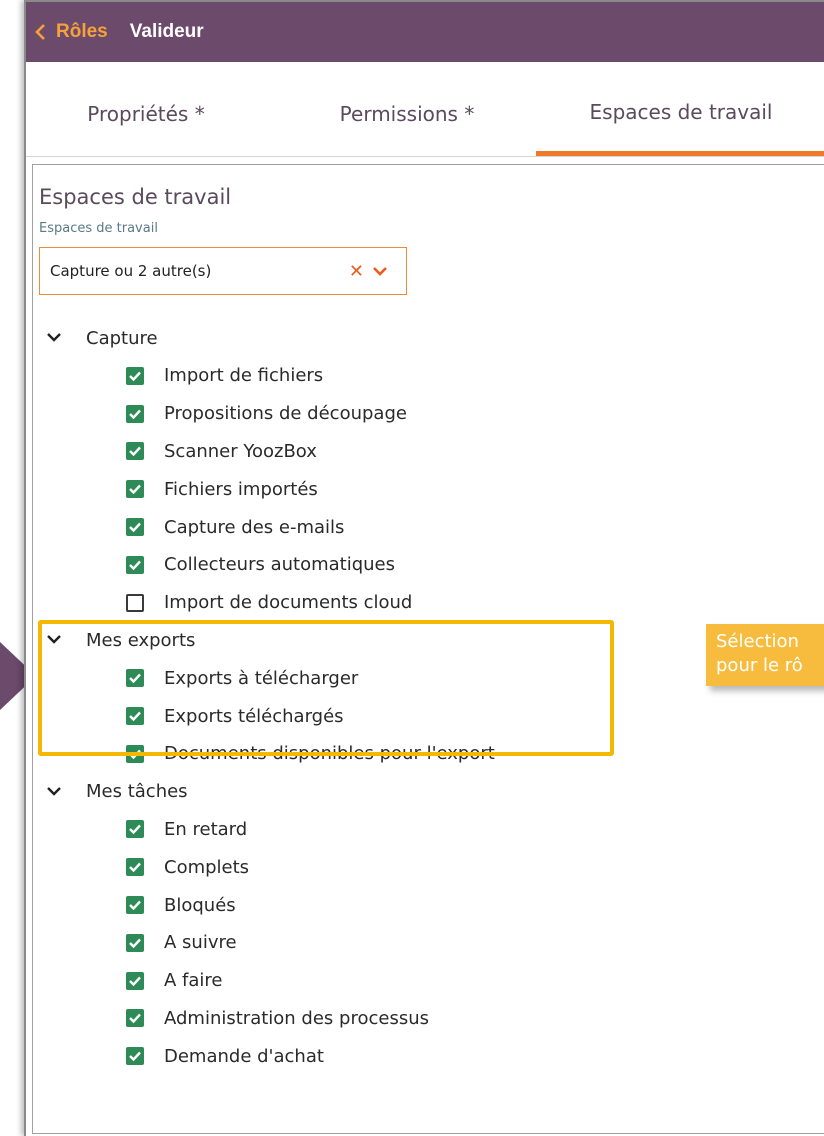 The width and height of the screenshot is (824, 1136). What do you see at coordinates (240, 451) in the screenshot?
I see `tree-item-label: Scanner YoozBox` at bounding box center [240, 451].